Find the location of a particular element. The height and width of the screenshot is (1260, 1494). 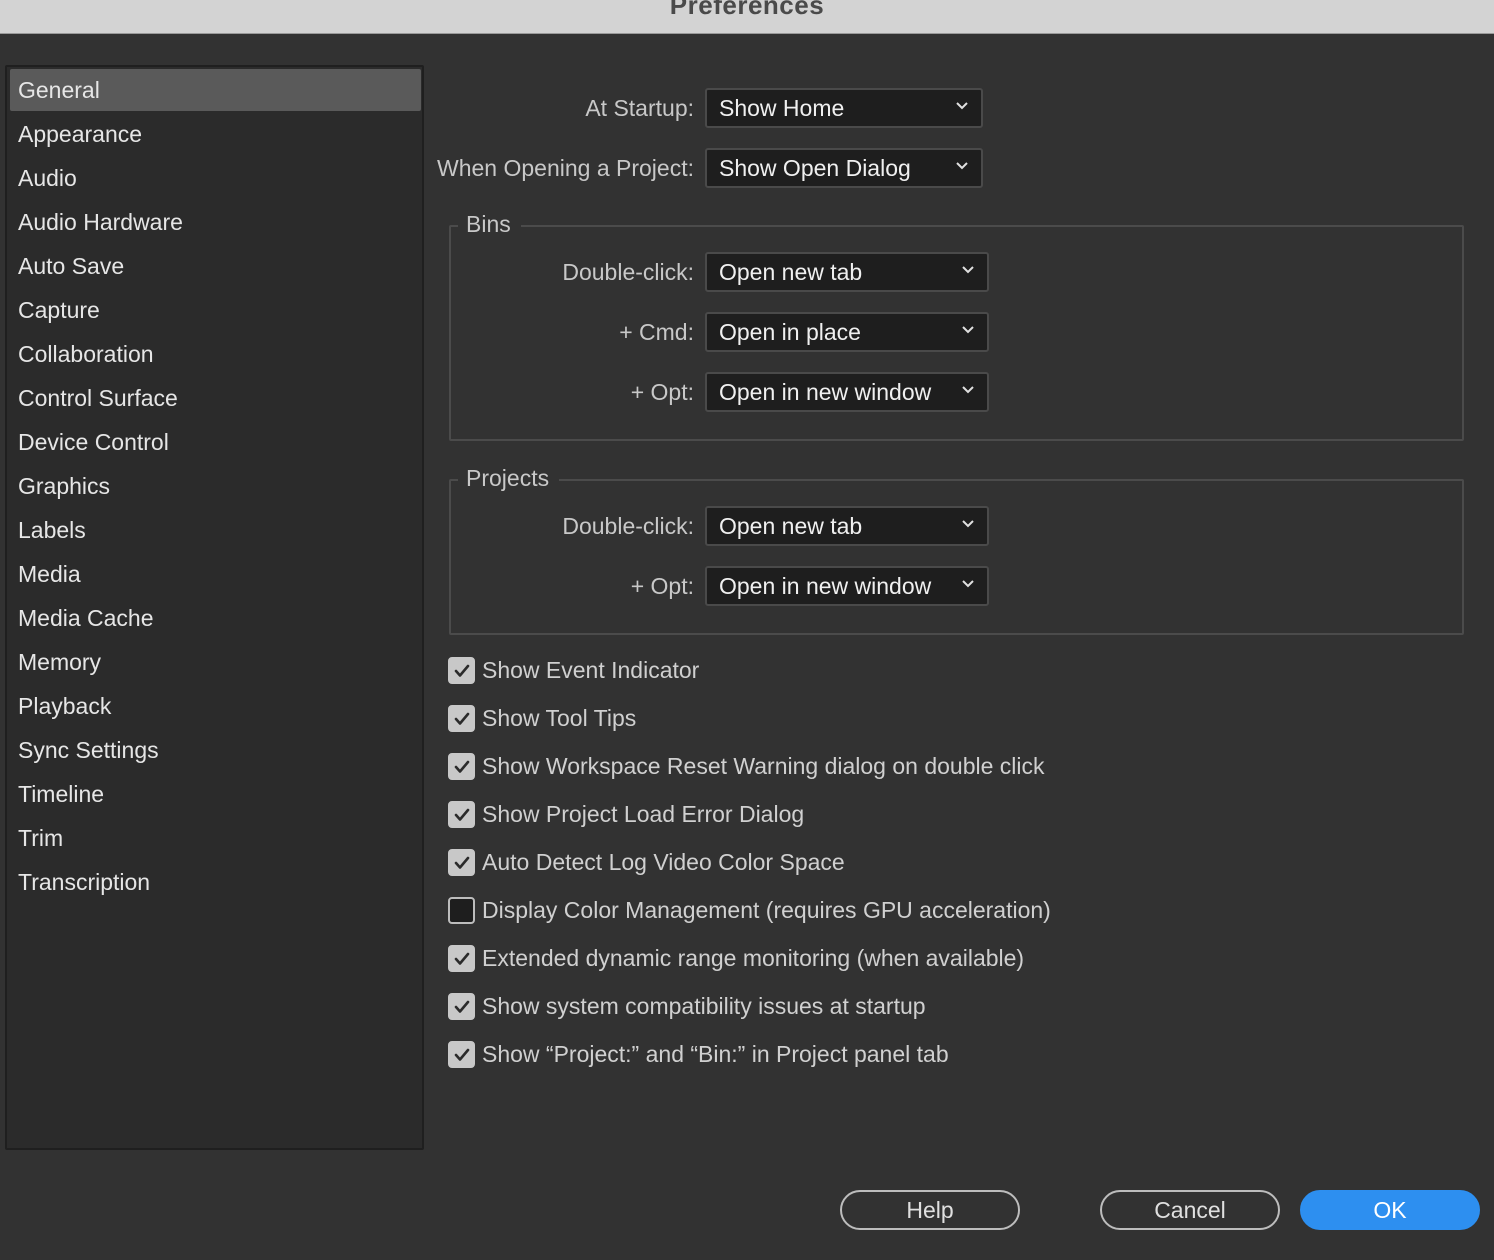

sidebar-item-memory: Memory is located at coordinates (215, 662).